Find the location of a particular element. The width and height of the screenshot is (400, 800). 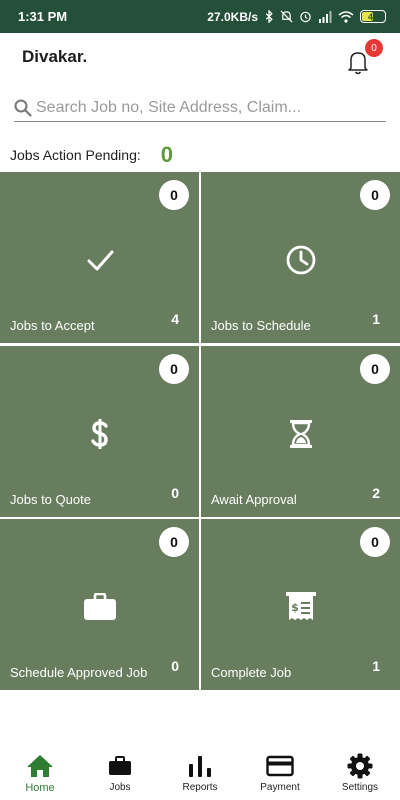

notification-badge: 0 is located at coordinates (374, 48).